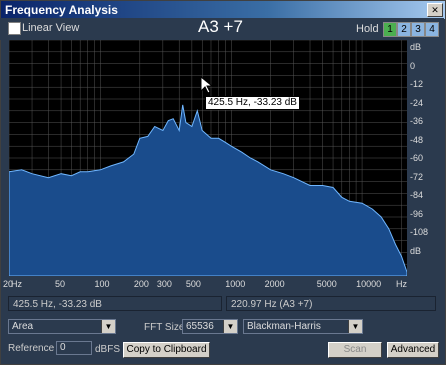 This screenshot has width=446, height=365. What do you see at coordinates (61, 10) in the screenshot?
I see `window-title: Frequency Analysis` at bounding box center [61, 10].